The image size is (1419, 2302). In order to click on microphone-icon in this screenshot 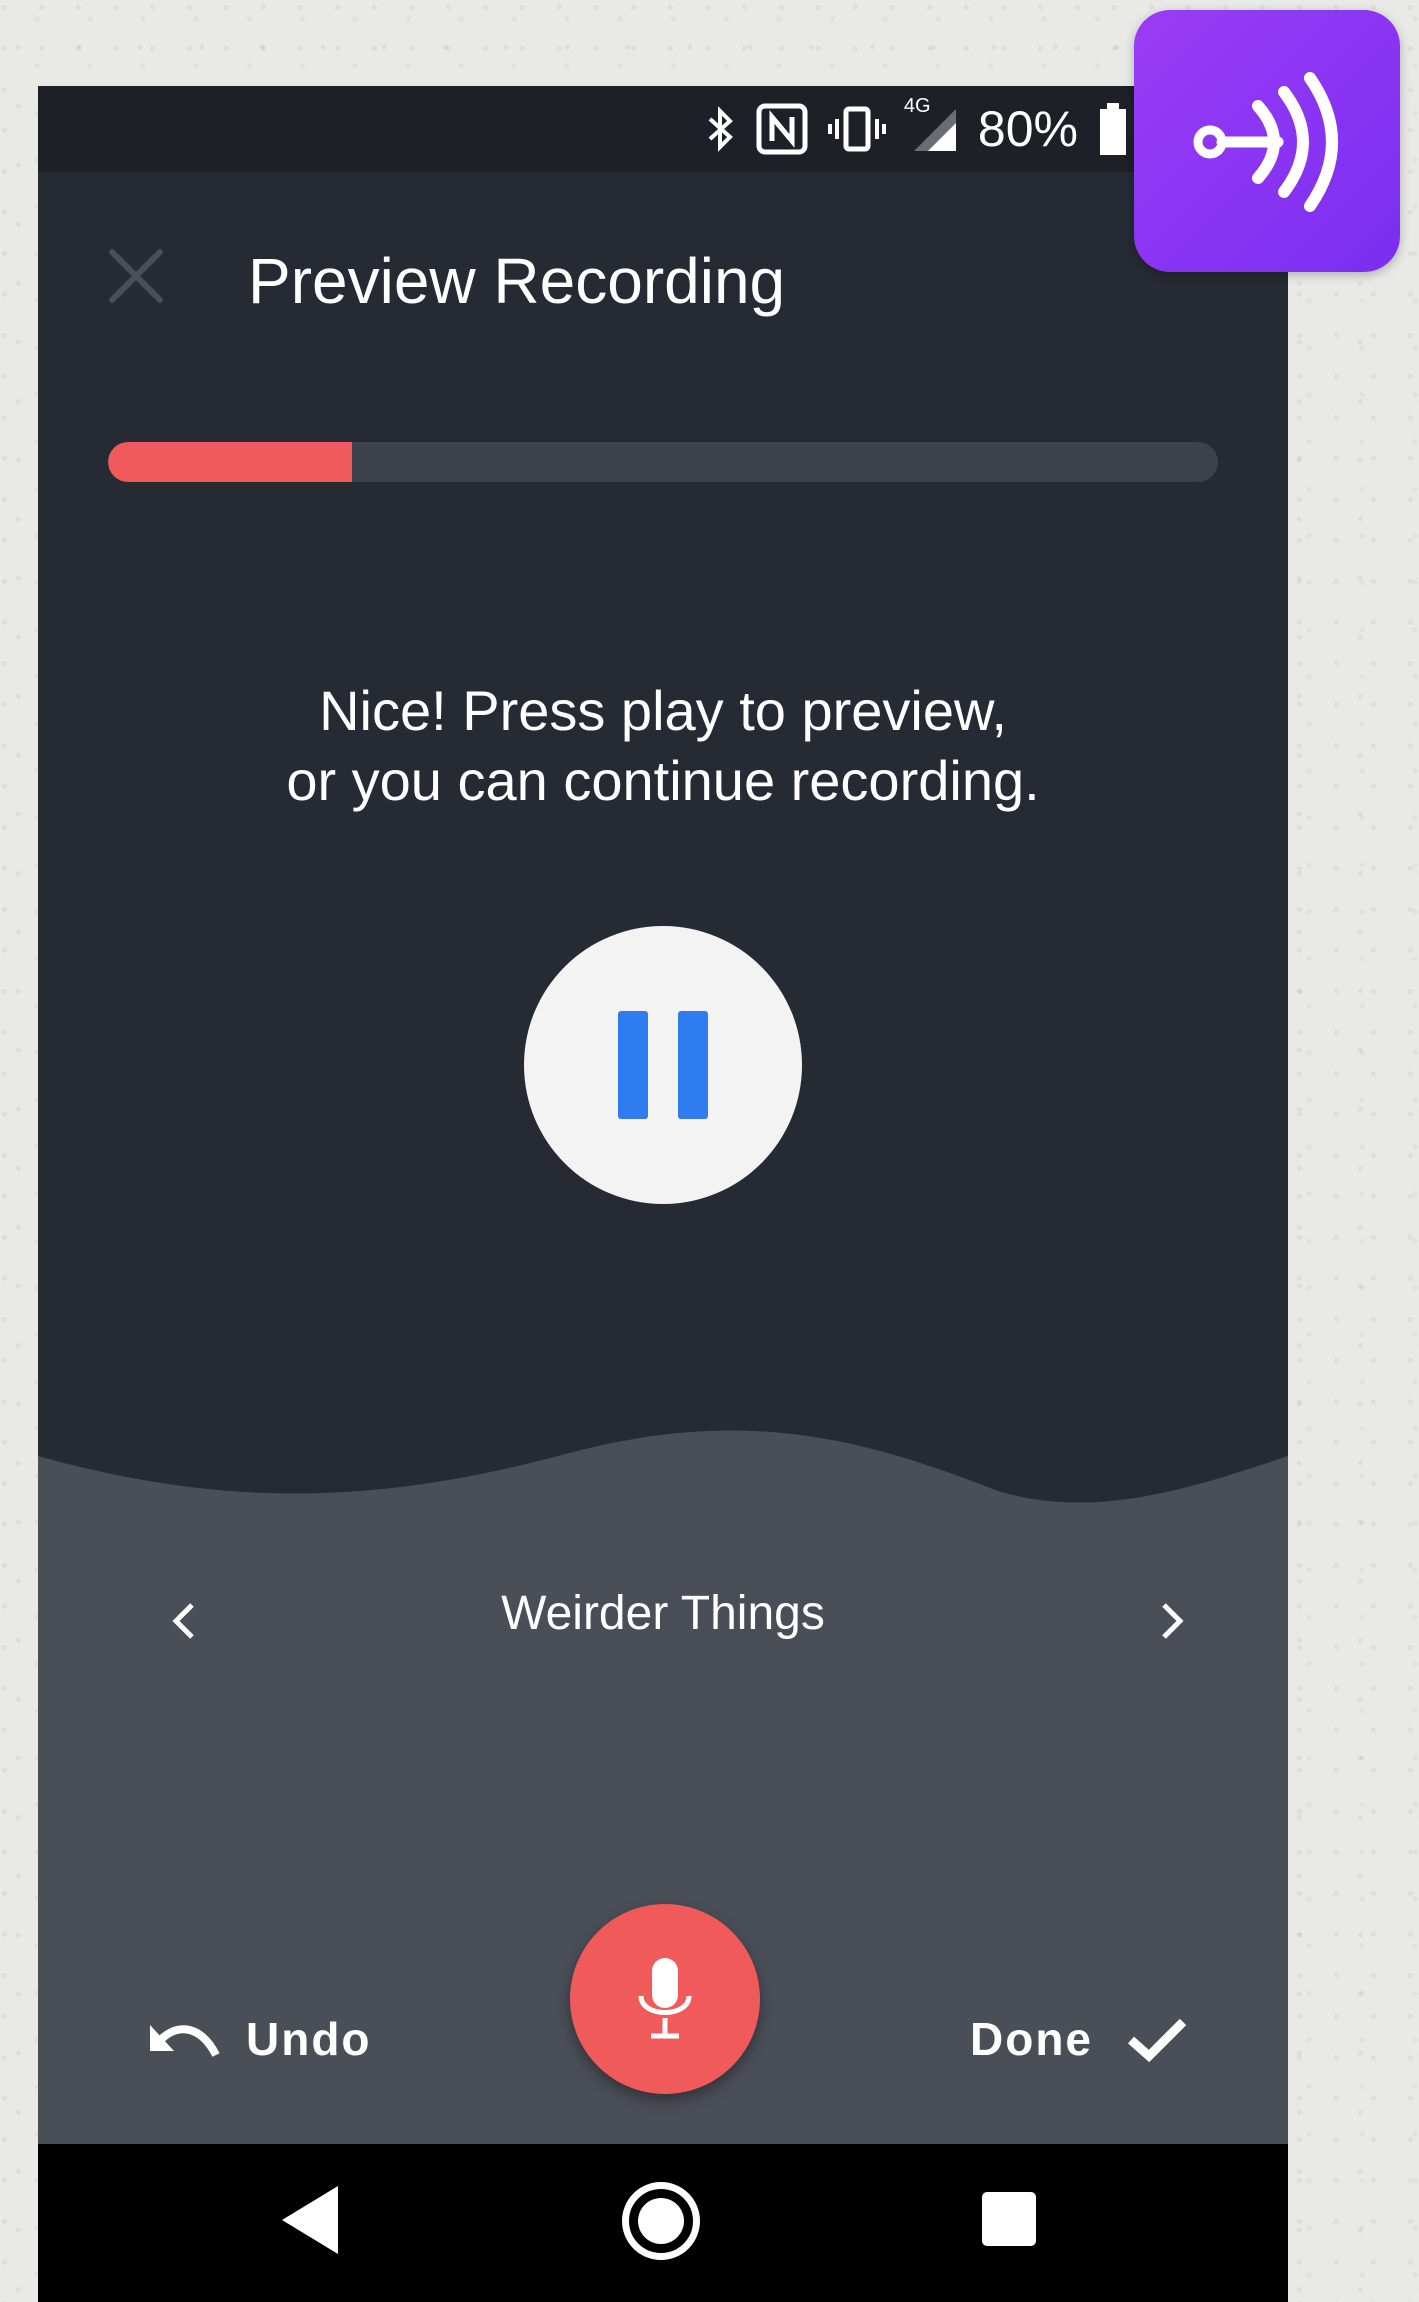, I will do `click(665, 1998)`.